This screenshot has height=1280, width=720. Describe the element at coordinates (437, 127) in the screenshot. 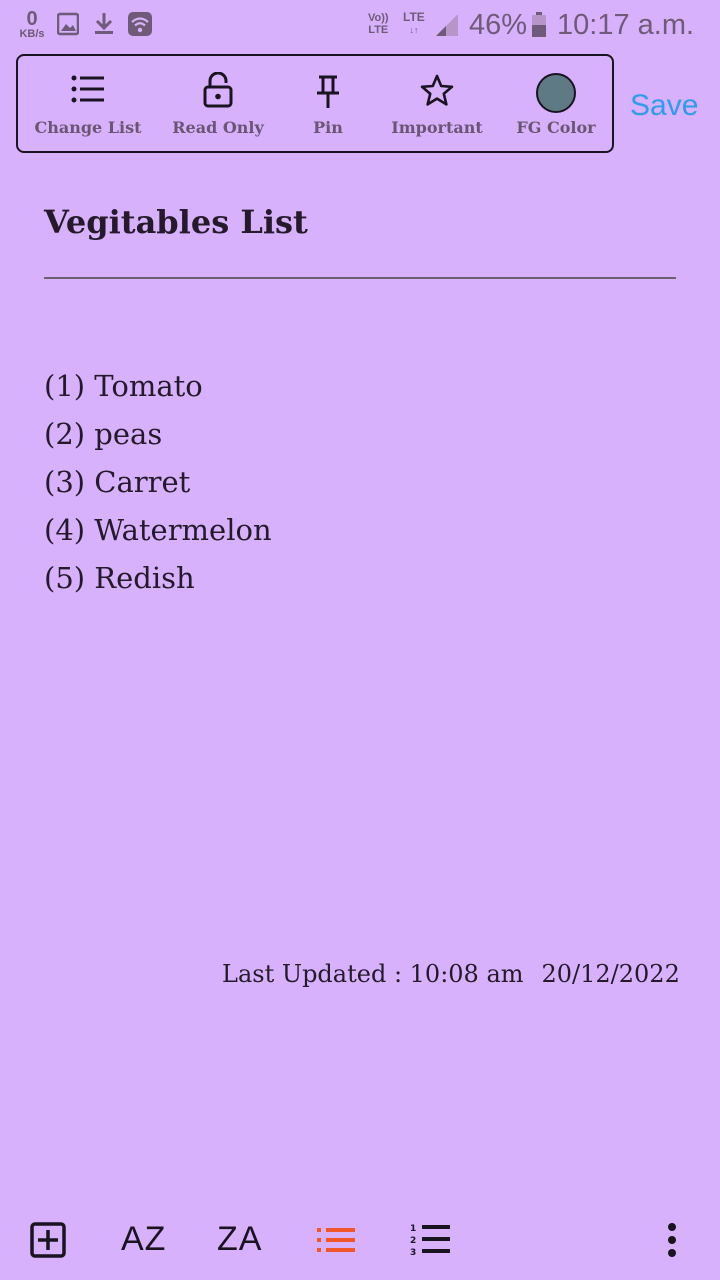

I see `important-label: Important` at that location.